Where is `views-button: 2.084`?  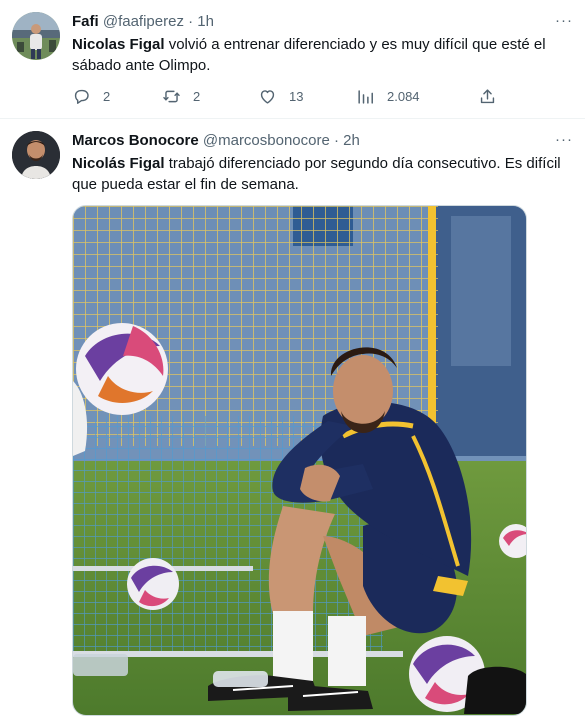
views-button: 2.084 is located at coordinates (388, 96).